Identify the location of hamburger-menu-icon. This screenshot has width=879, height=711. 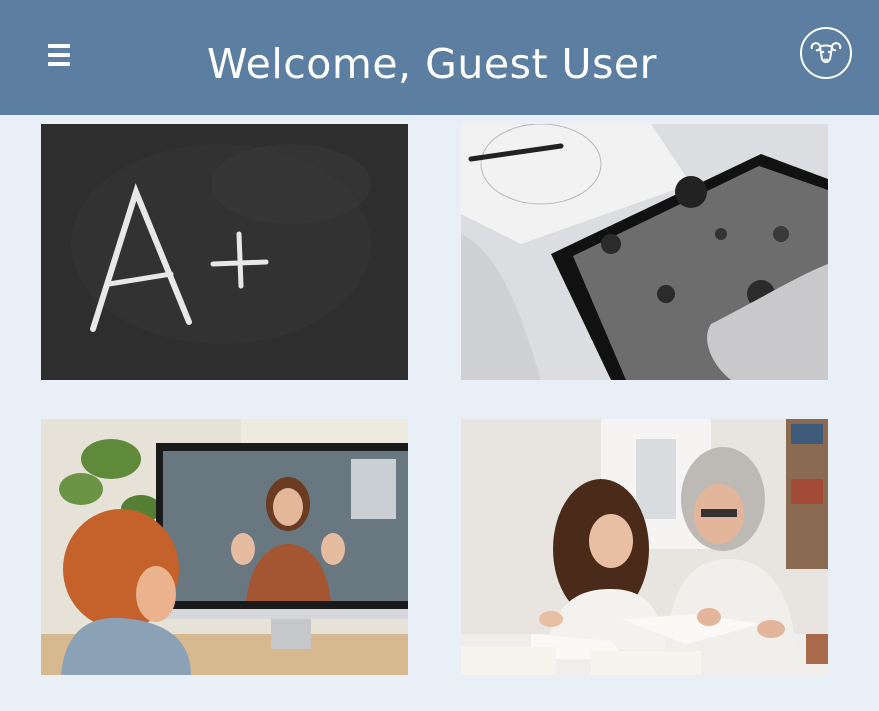
(60, 56).